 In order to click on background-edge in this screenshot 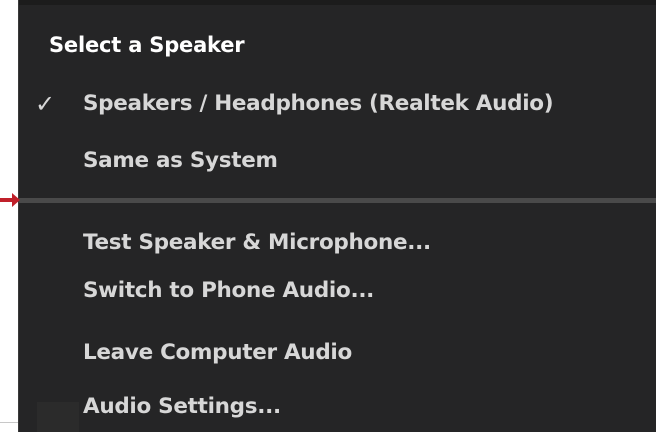, I will do `click(9, 422)`.